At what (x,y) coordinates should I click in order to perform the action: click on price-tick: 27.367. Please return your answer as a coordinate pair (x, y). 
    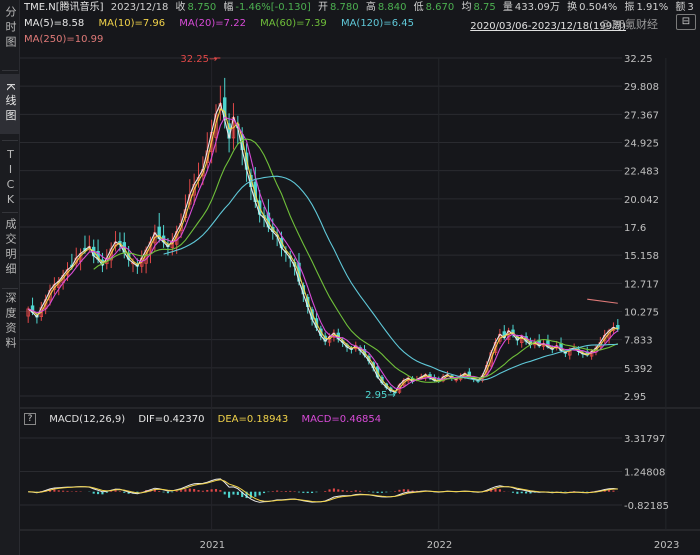
    Looking at the image, I should click on (641, 115).